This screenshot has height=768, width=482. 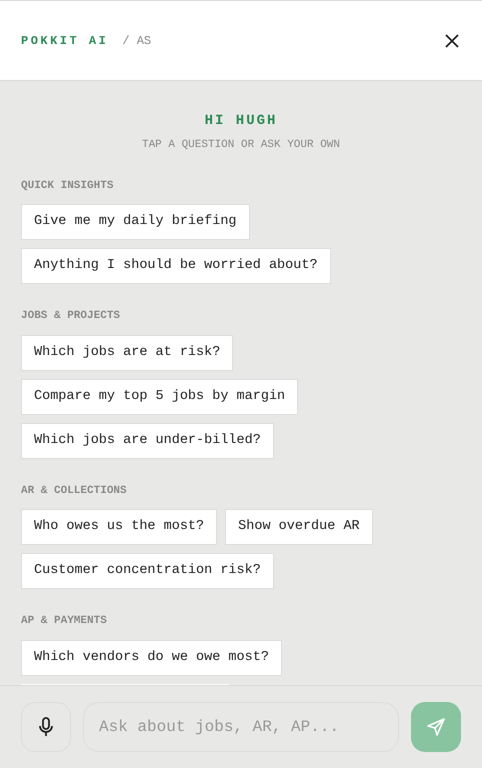 What do you see at coordinates (74, 491) in the screenshot?
I see `section-heading: AR & COLLECTIONS` at bounding box center [74, 491].